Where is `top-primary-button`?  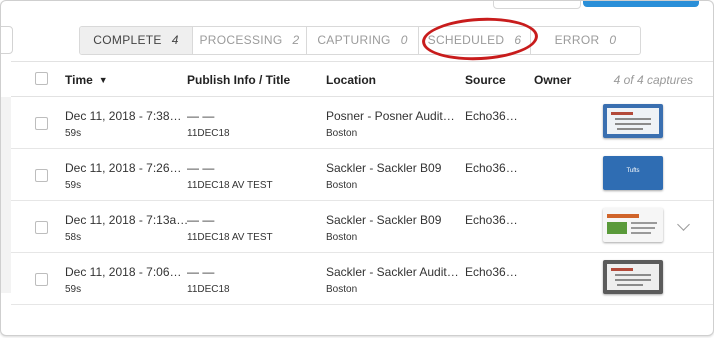 top-primary-button is located at coordinates (641, 4).